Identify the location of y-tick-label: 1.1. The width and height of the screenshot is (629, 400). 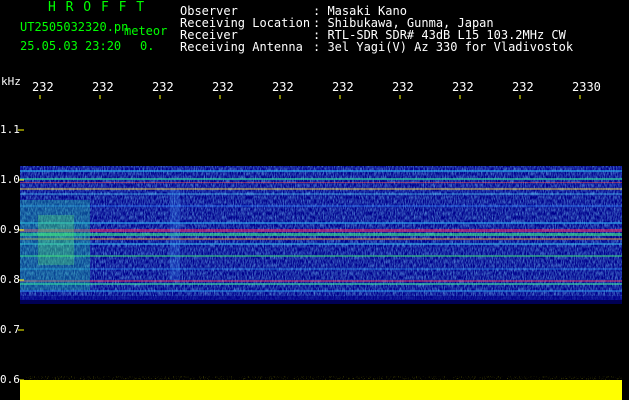
(10, 129).